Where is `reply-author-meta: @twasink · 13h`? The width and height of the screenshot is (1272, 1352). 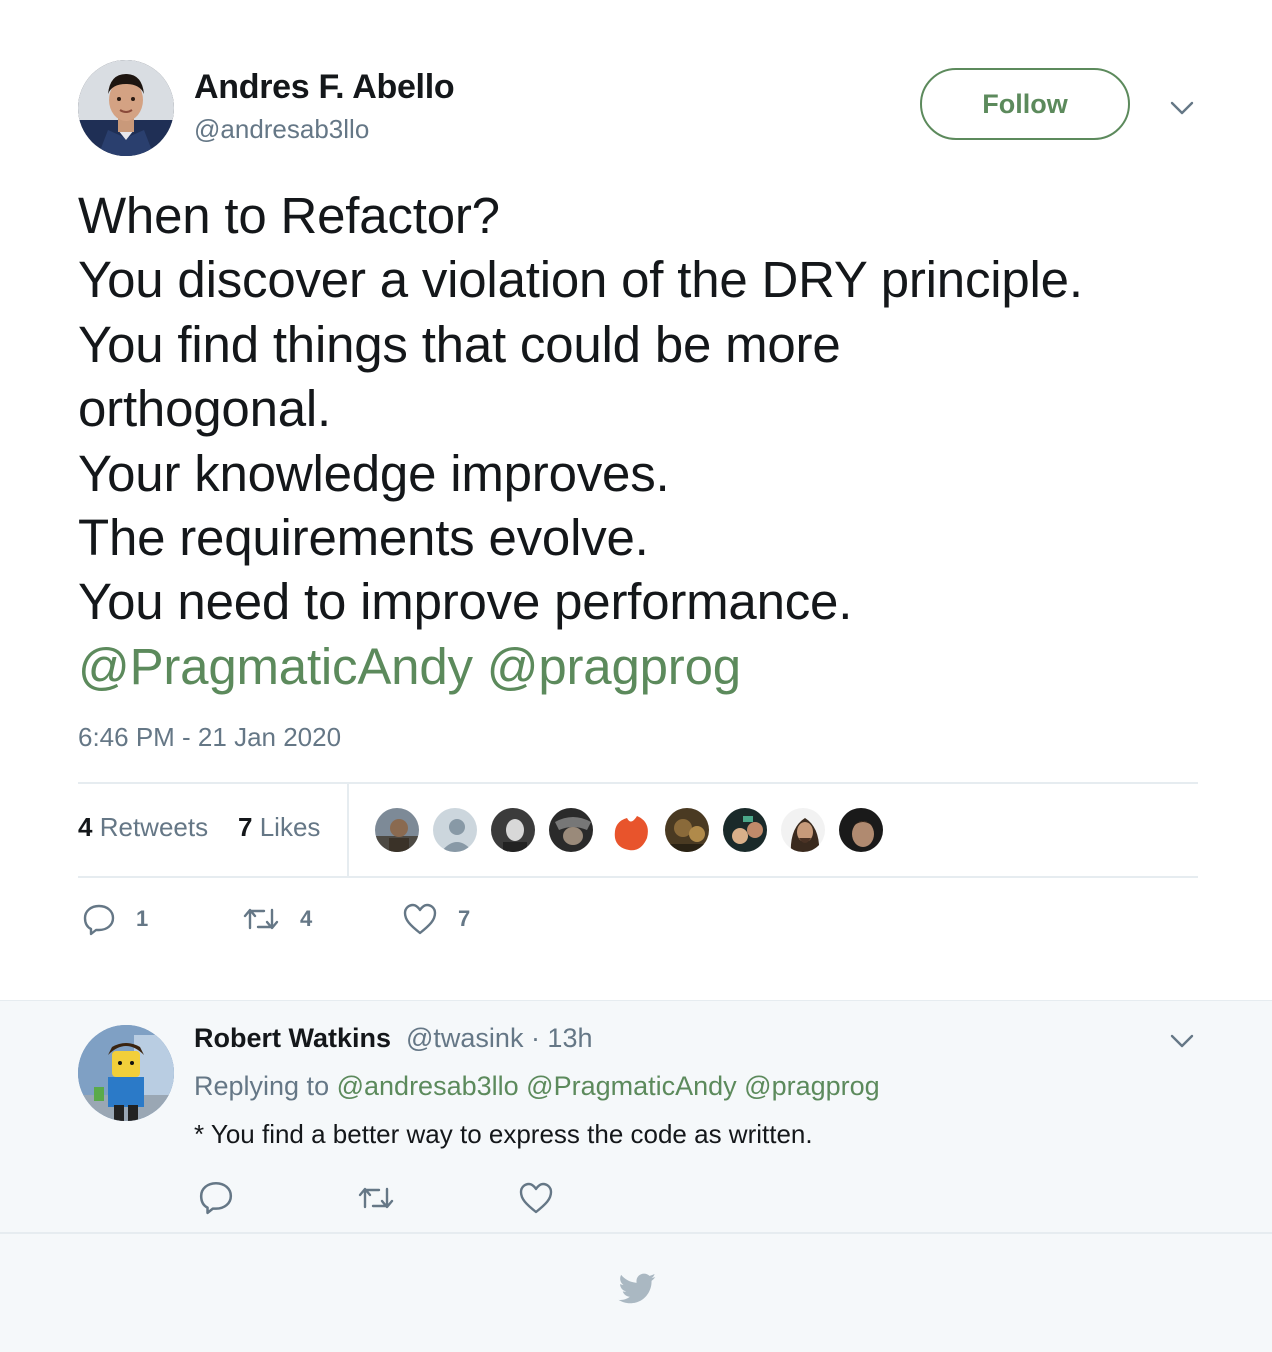 reply-author-meta: @twasink · 13h is located at coordinates (499, 1038).